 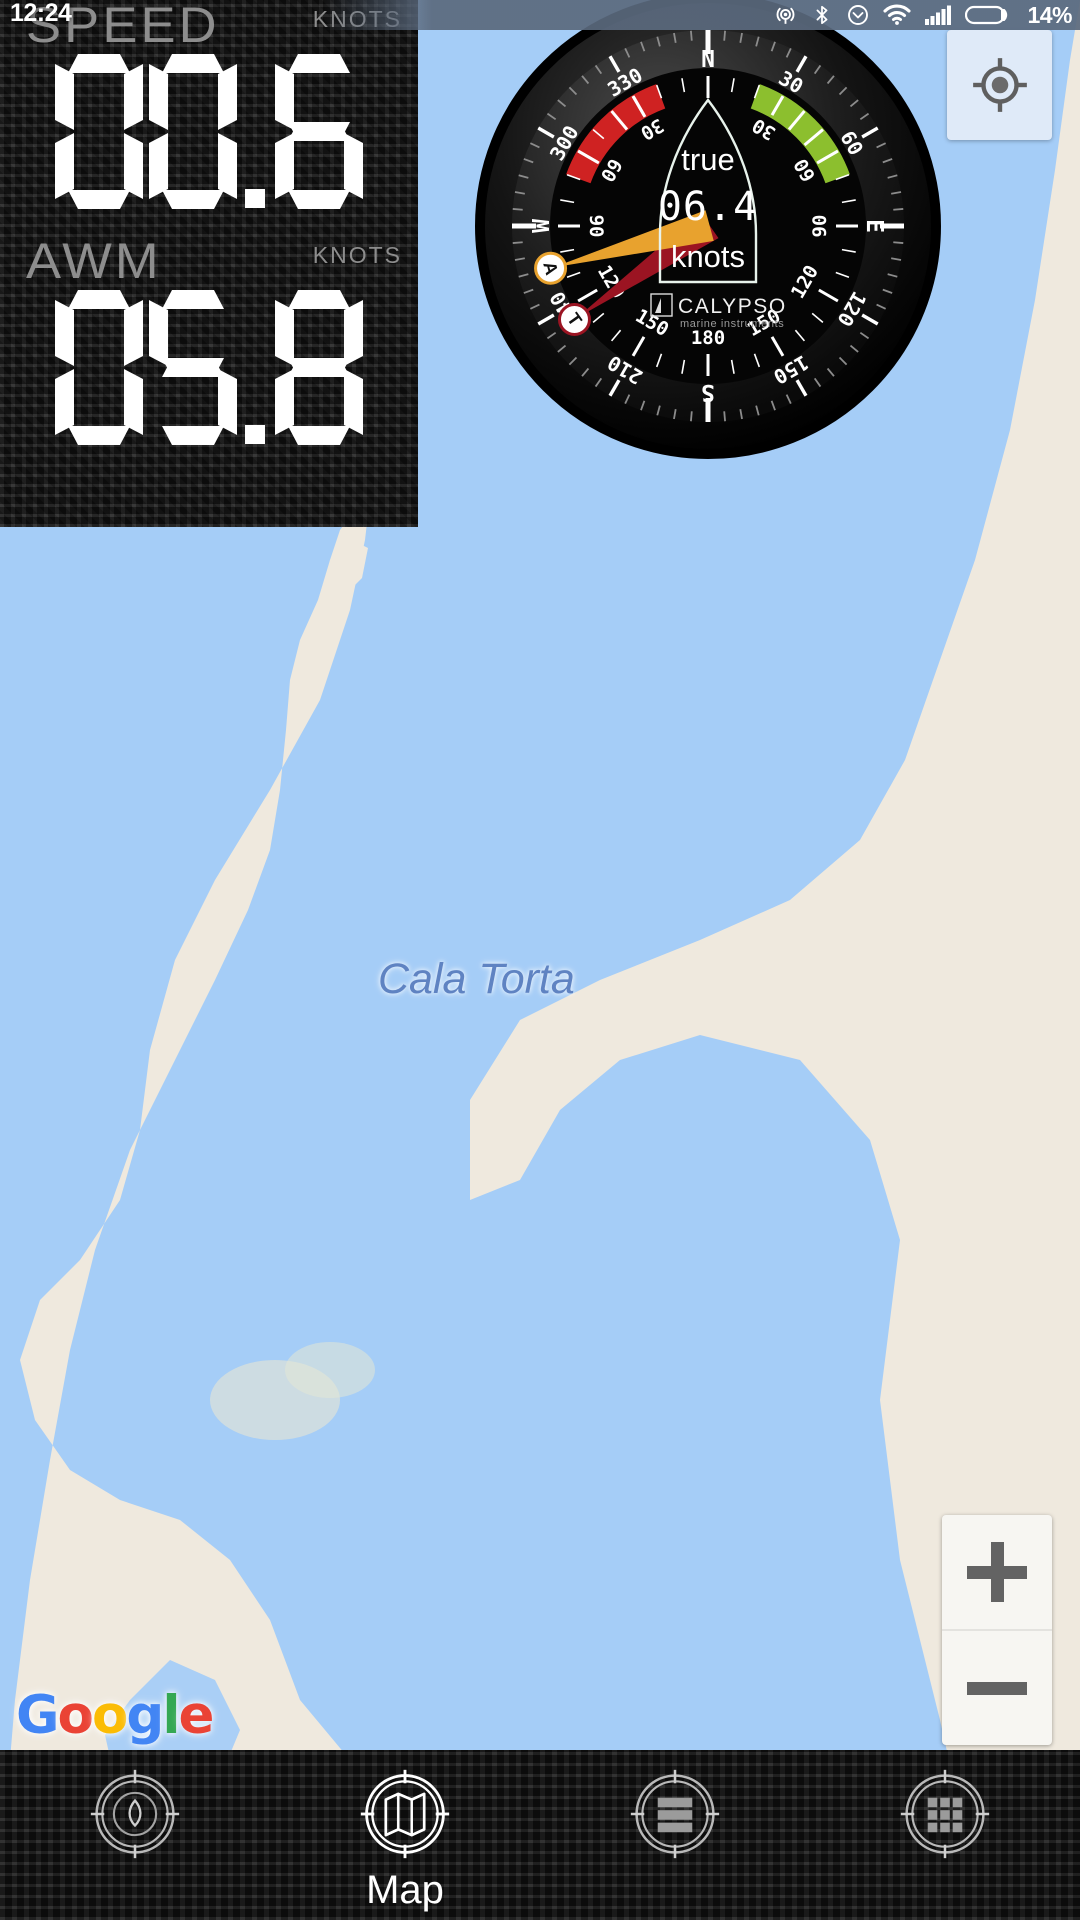 I want to click on status-icons: 14%, so click(x=922, y=15).